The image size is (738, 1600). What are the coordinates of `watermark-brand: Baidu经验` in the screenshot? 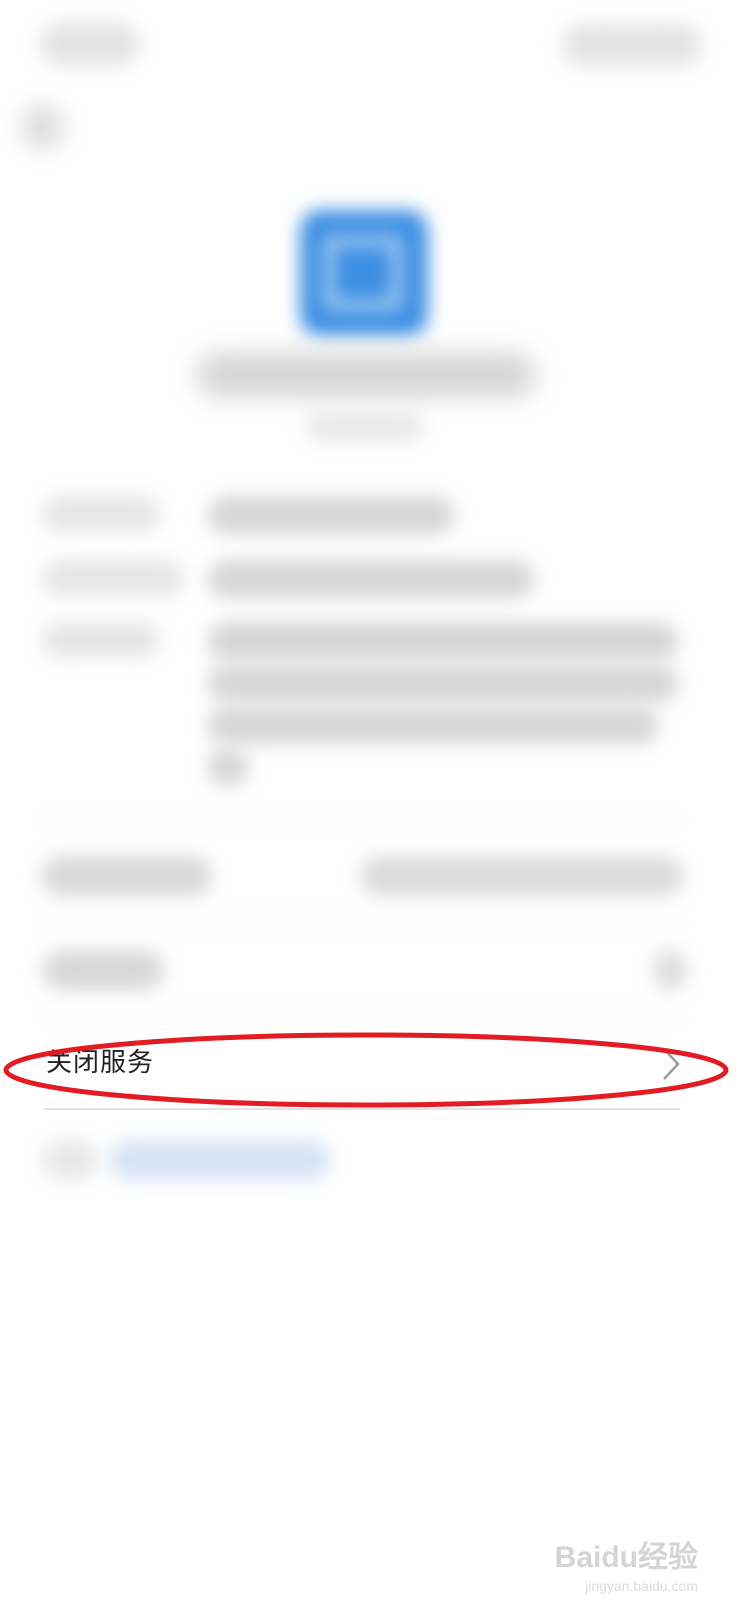 It's located at (626, 1557).